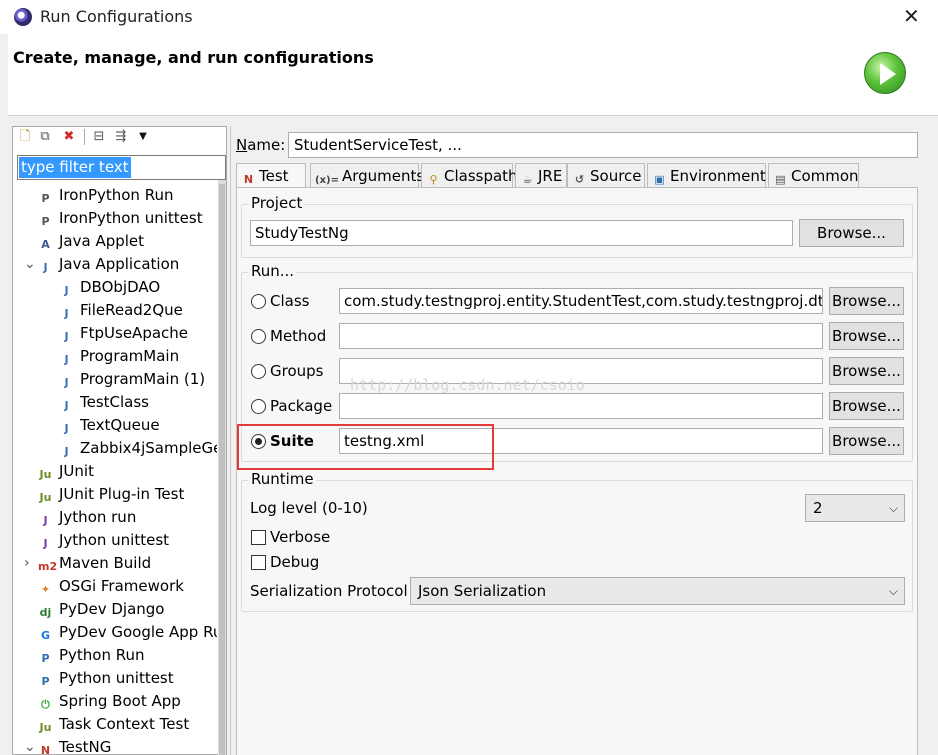 This screenshot has height=755, width=938. Describe the element at coordinates (109, 701) in the screenshot. I see `tree-item: ⏻ Spring Boot App` at that location.